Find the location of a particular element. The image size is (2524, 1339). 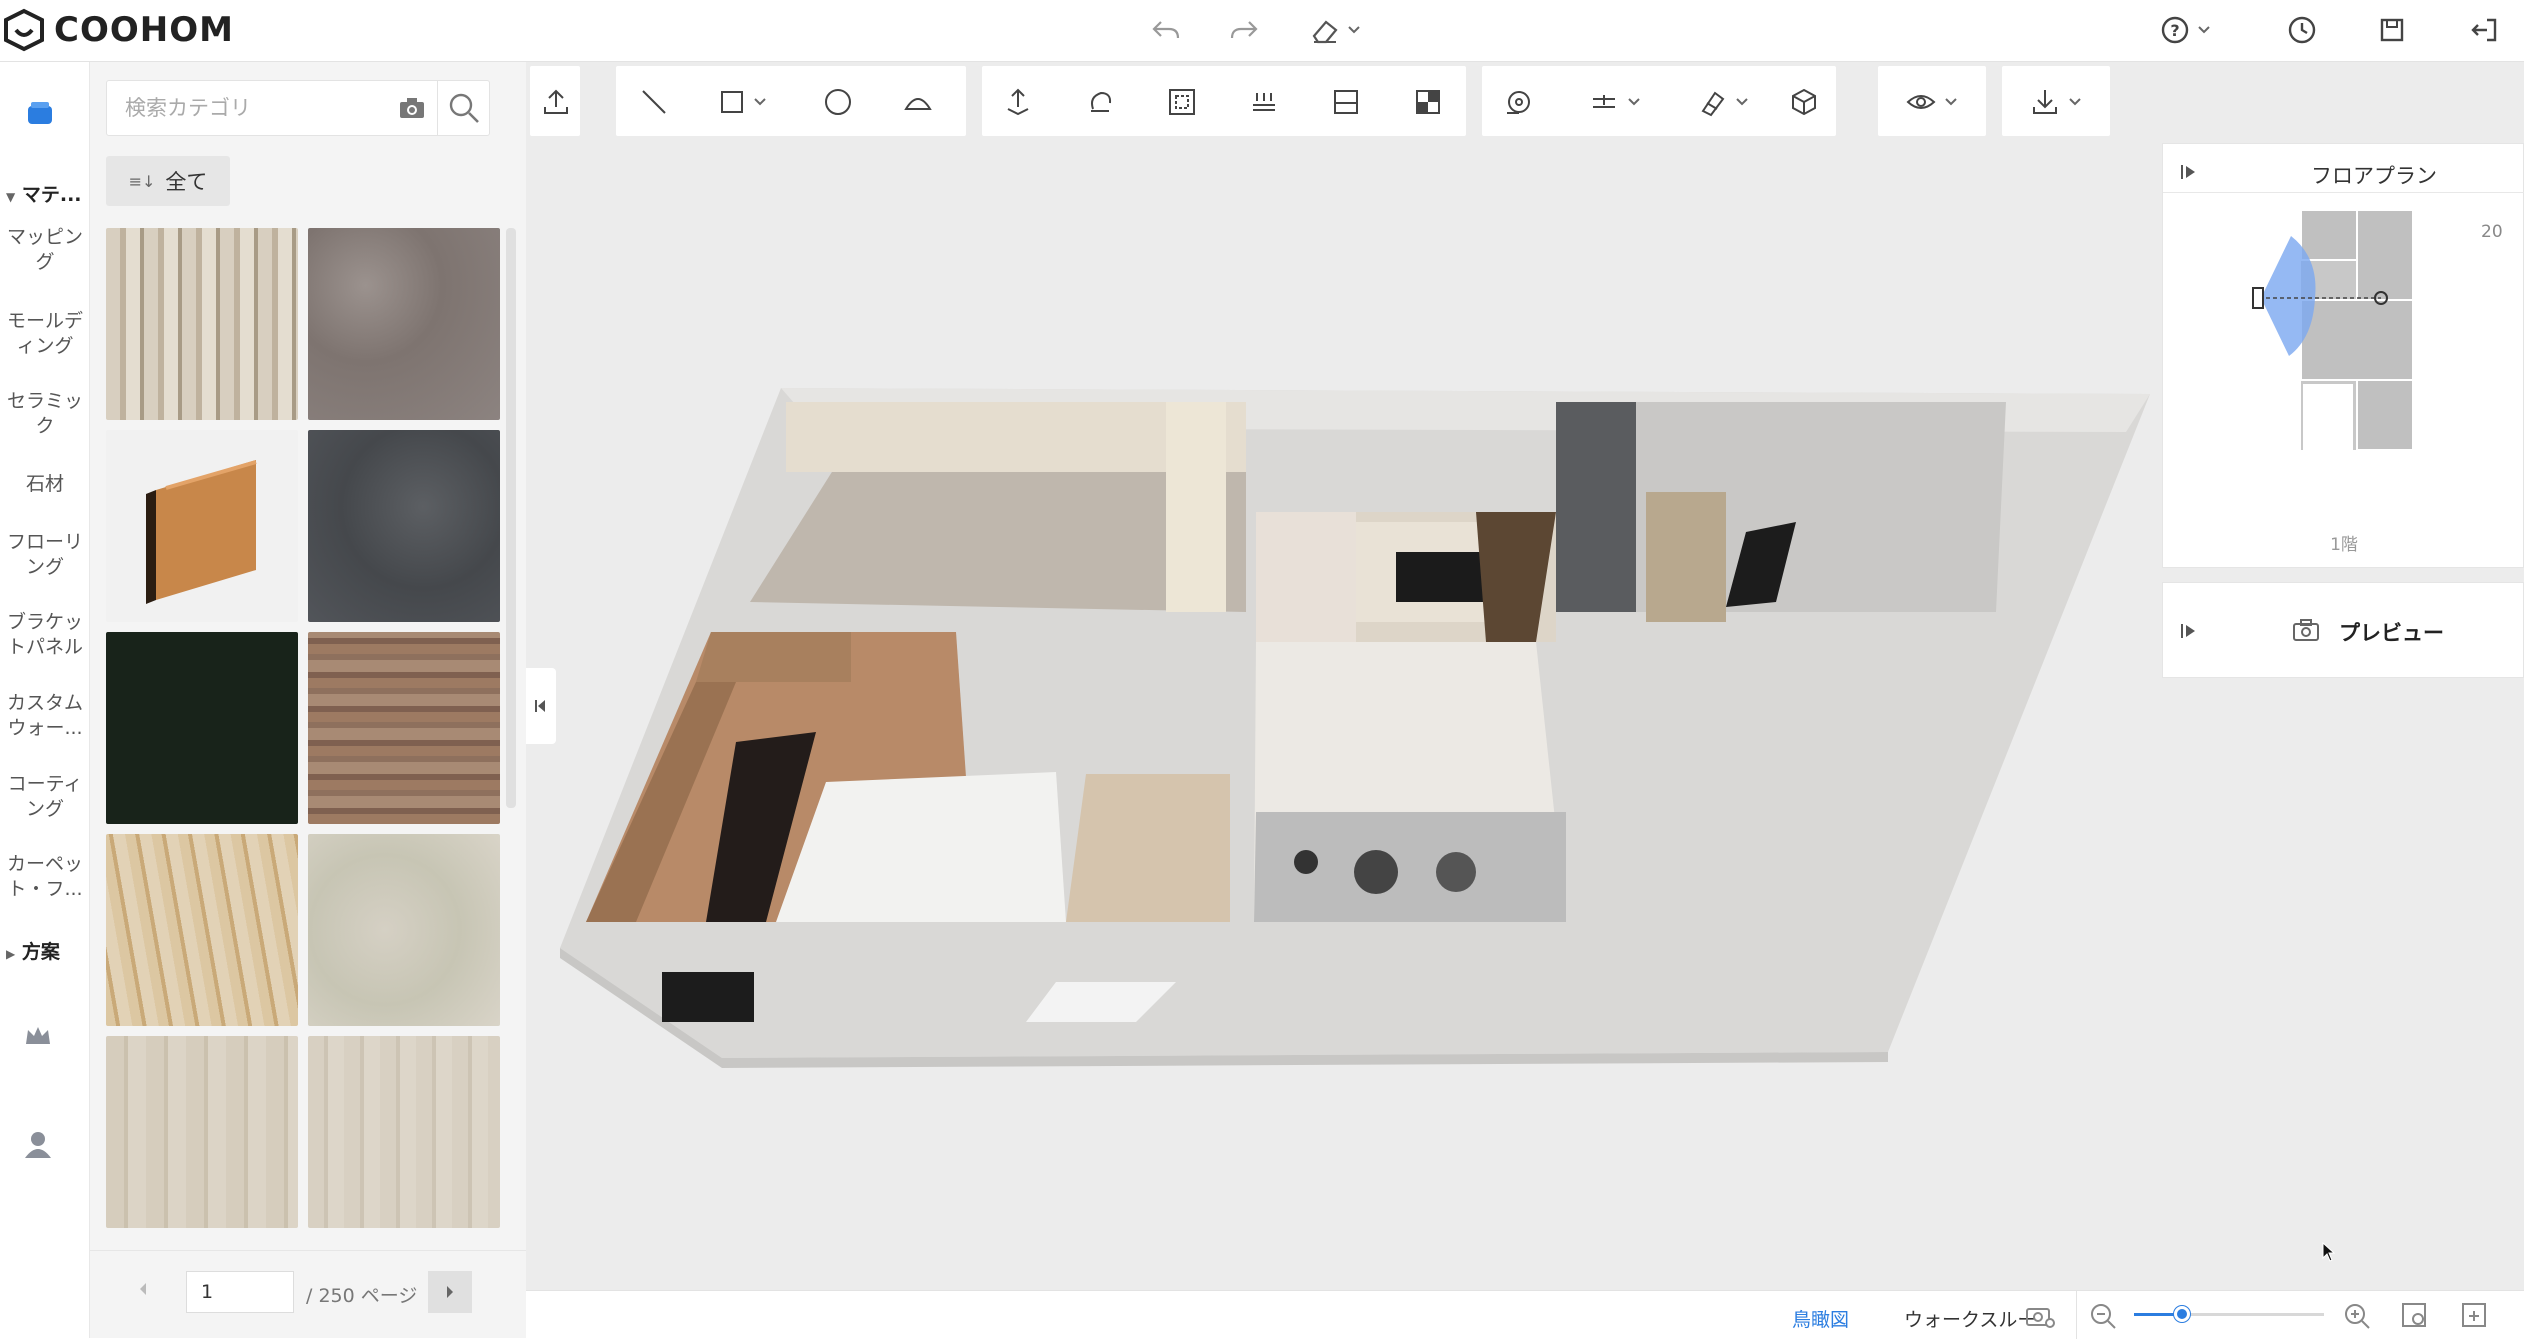

material-tile-wood-ash is located at coordinates (404, 1132).